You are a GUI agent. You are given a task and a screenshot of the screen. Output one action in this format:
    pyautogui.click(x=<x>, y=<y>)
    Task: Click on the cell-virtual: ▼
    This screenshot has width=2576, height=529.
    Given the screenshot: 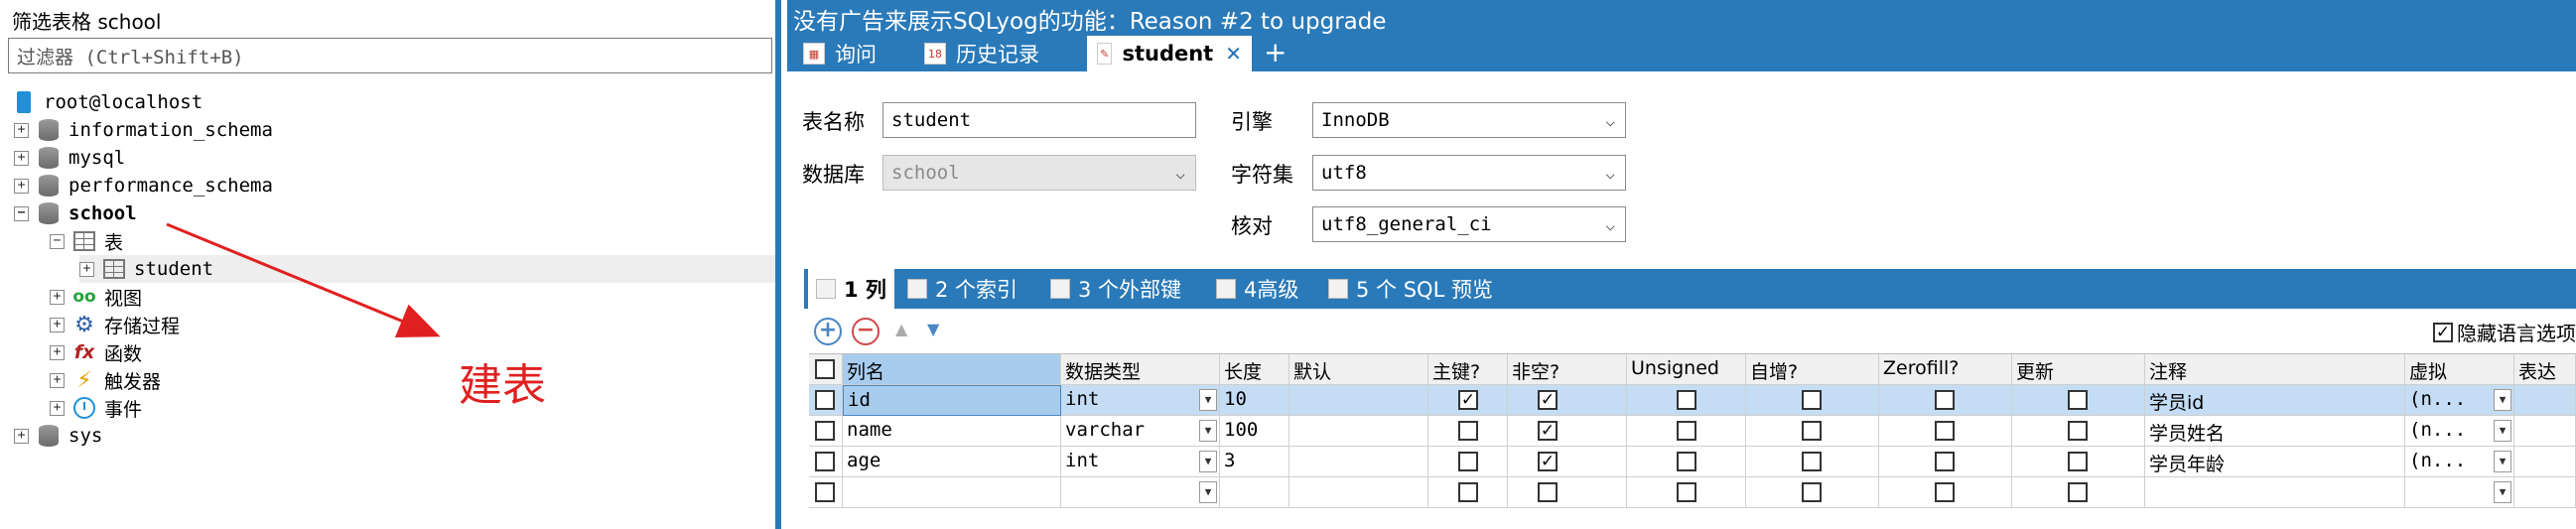 What is the action you would take?
    pyautogui.click(x=2459, y=493)
    